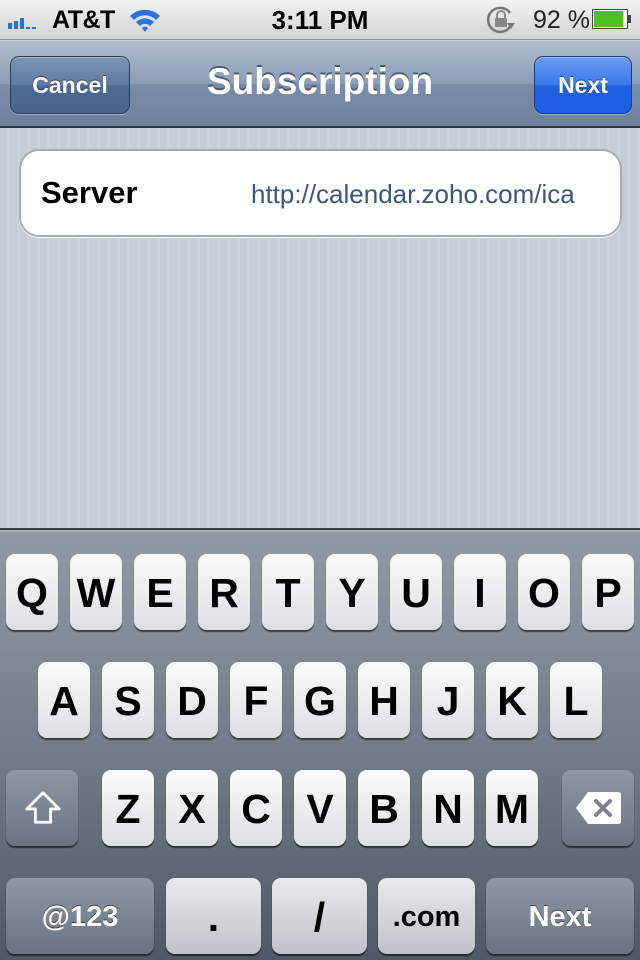  I want to click on key-m: M, so click(512, 808).